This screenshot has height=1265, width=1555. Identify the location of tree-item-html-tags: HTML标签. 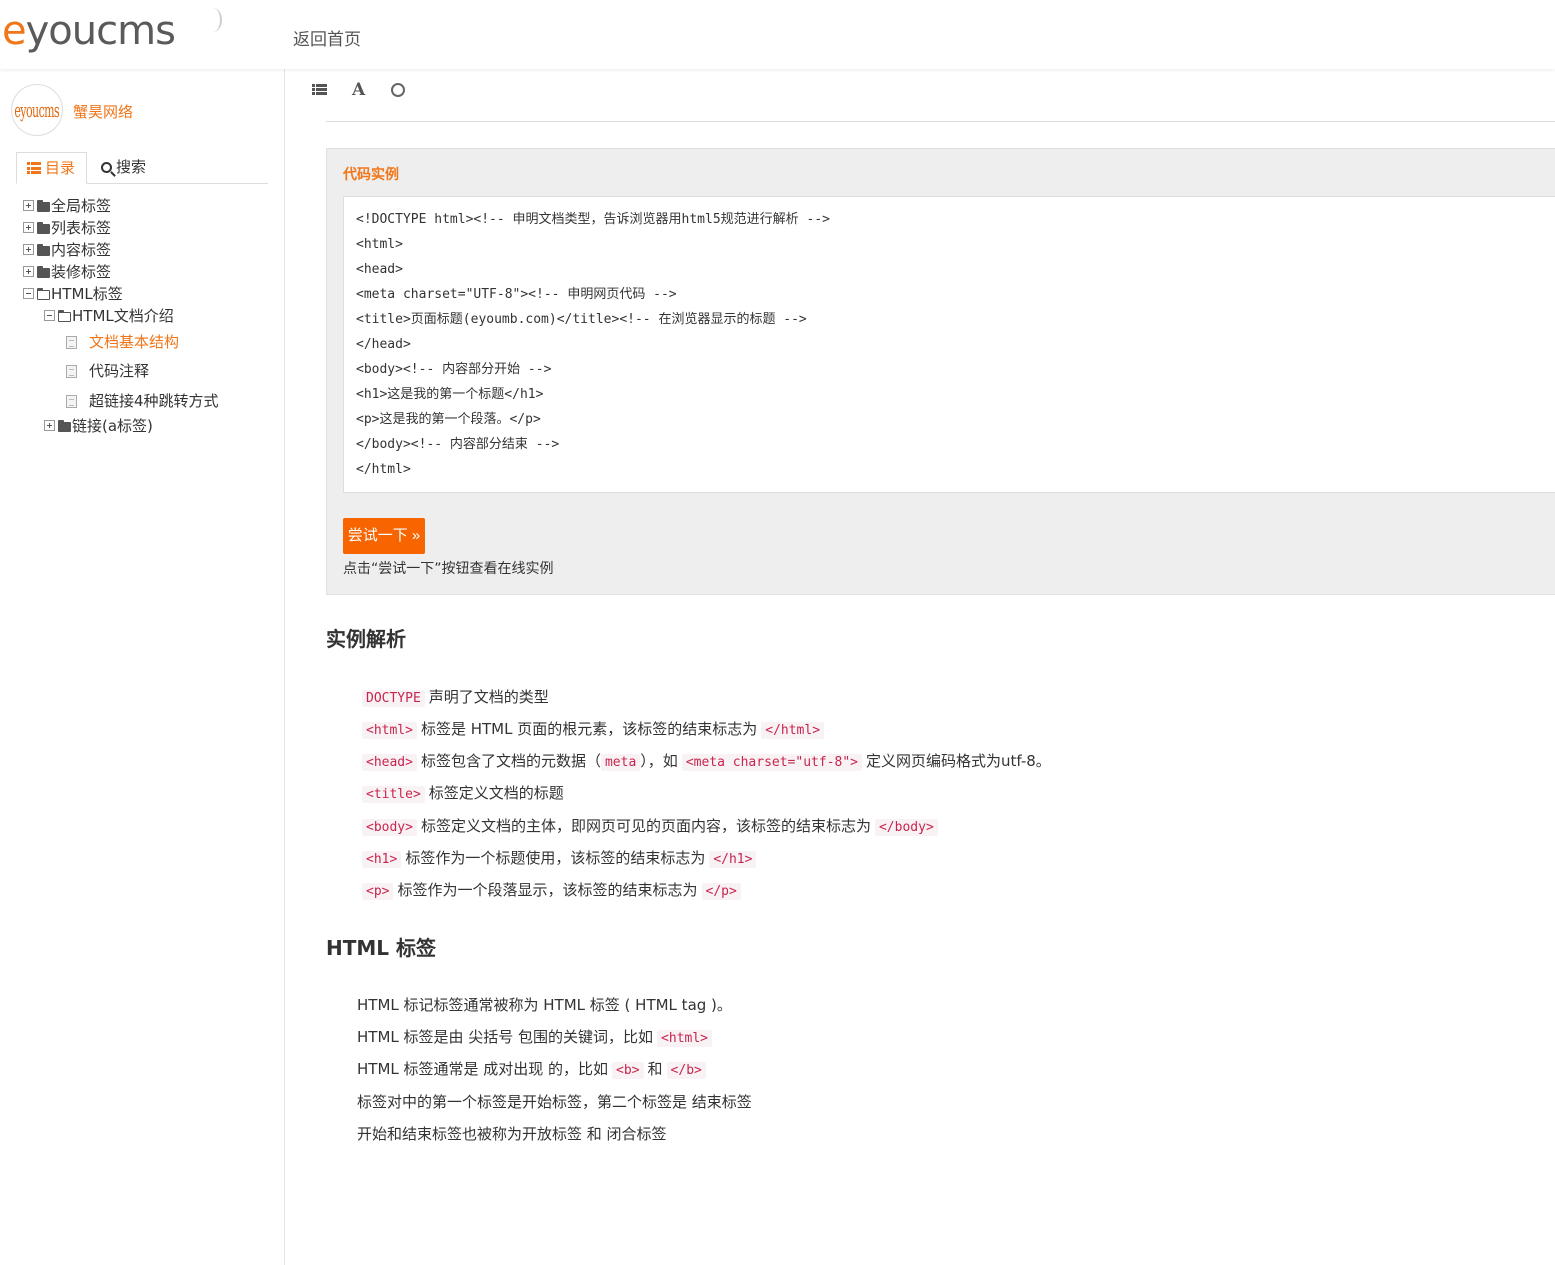
(73, 294).